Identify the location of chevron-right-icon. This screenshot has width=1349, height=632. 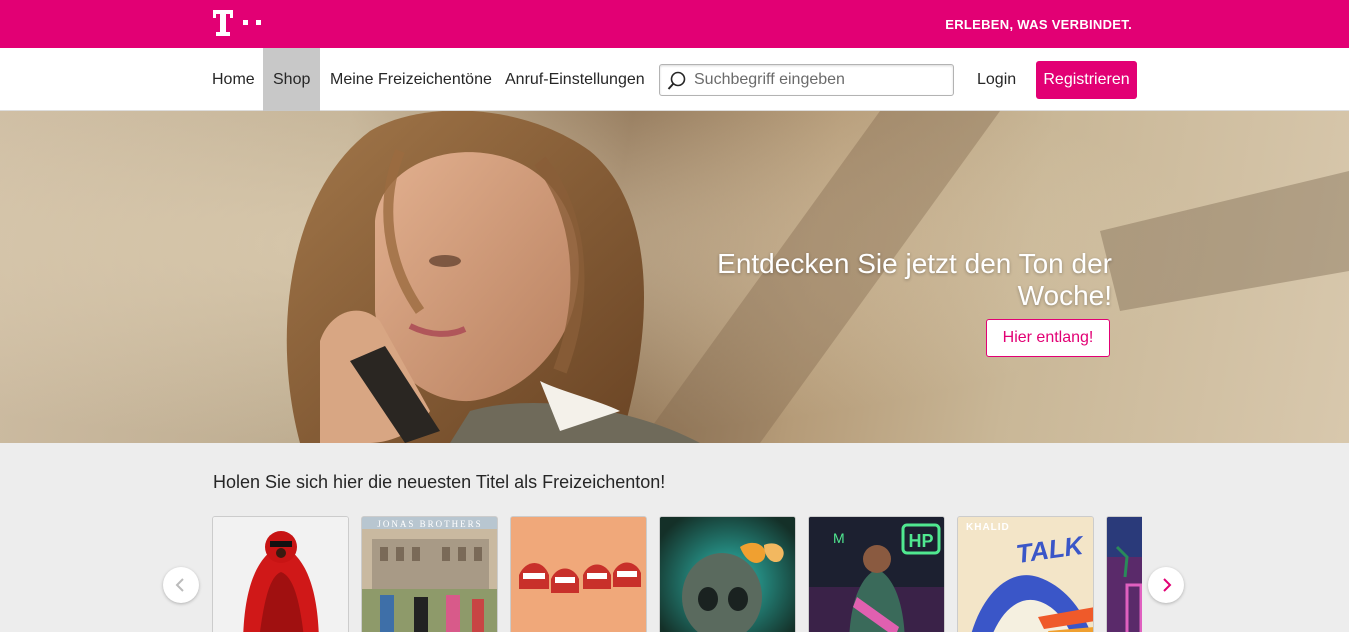
(1167, 585).